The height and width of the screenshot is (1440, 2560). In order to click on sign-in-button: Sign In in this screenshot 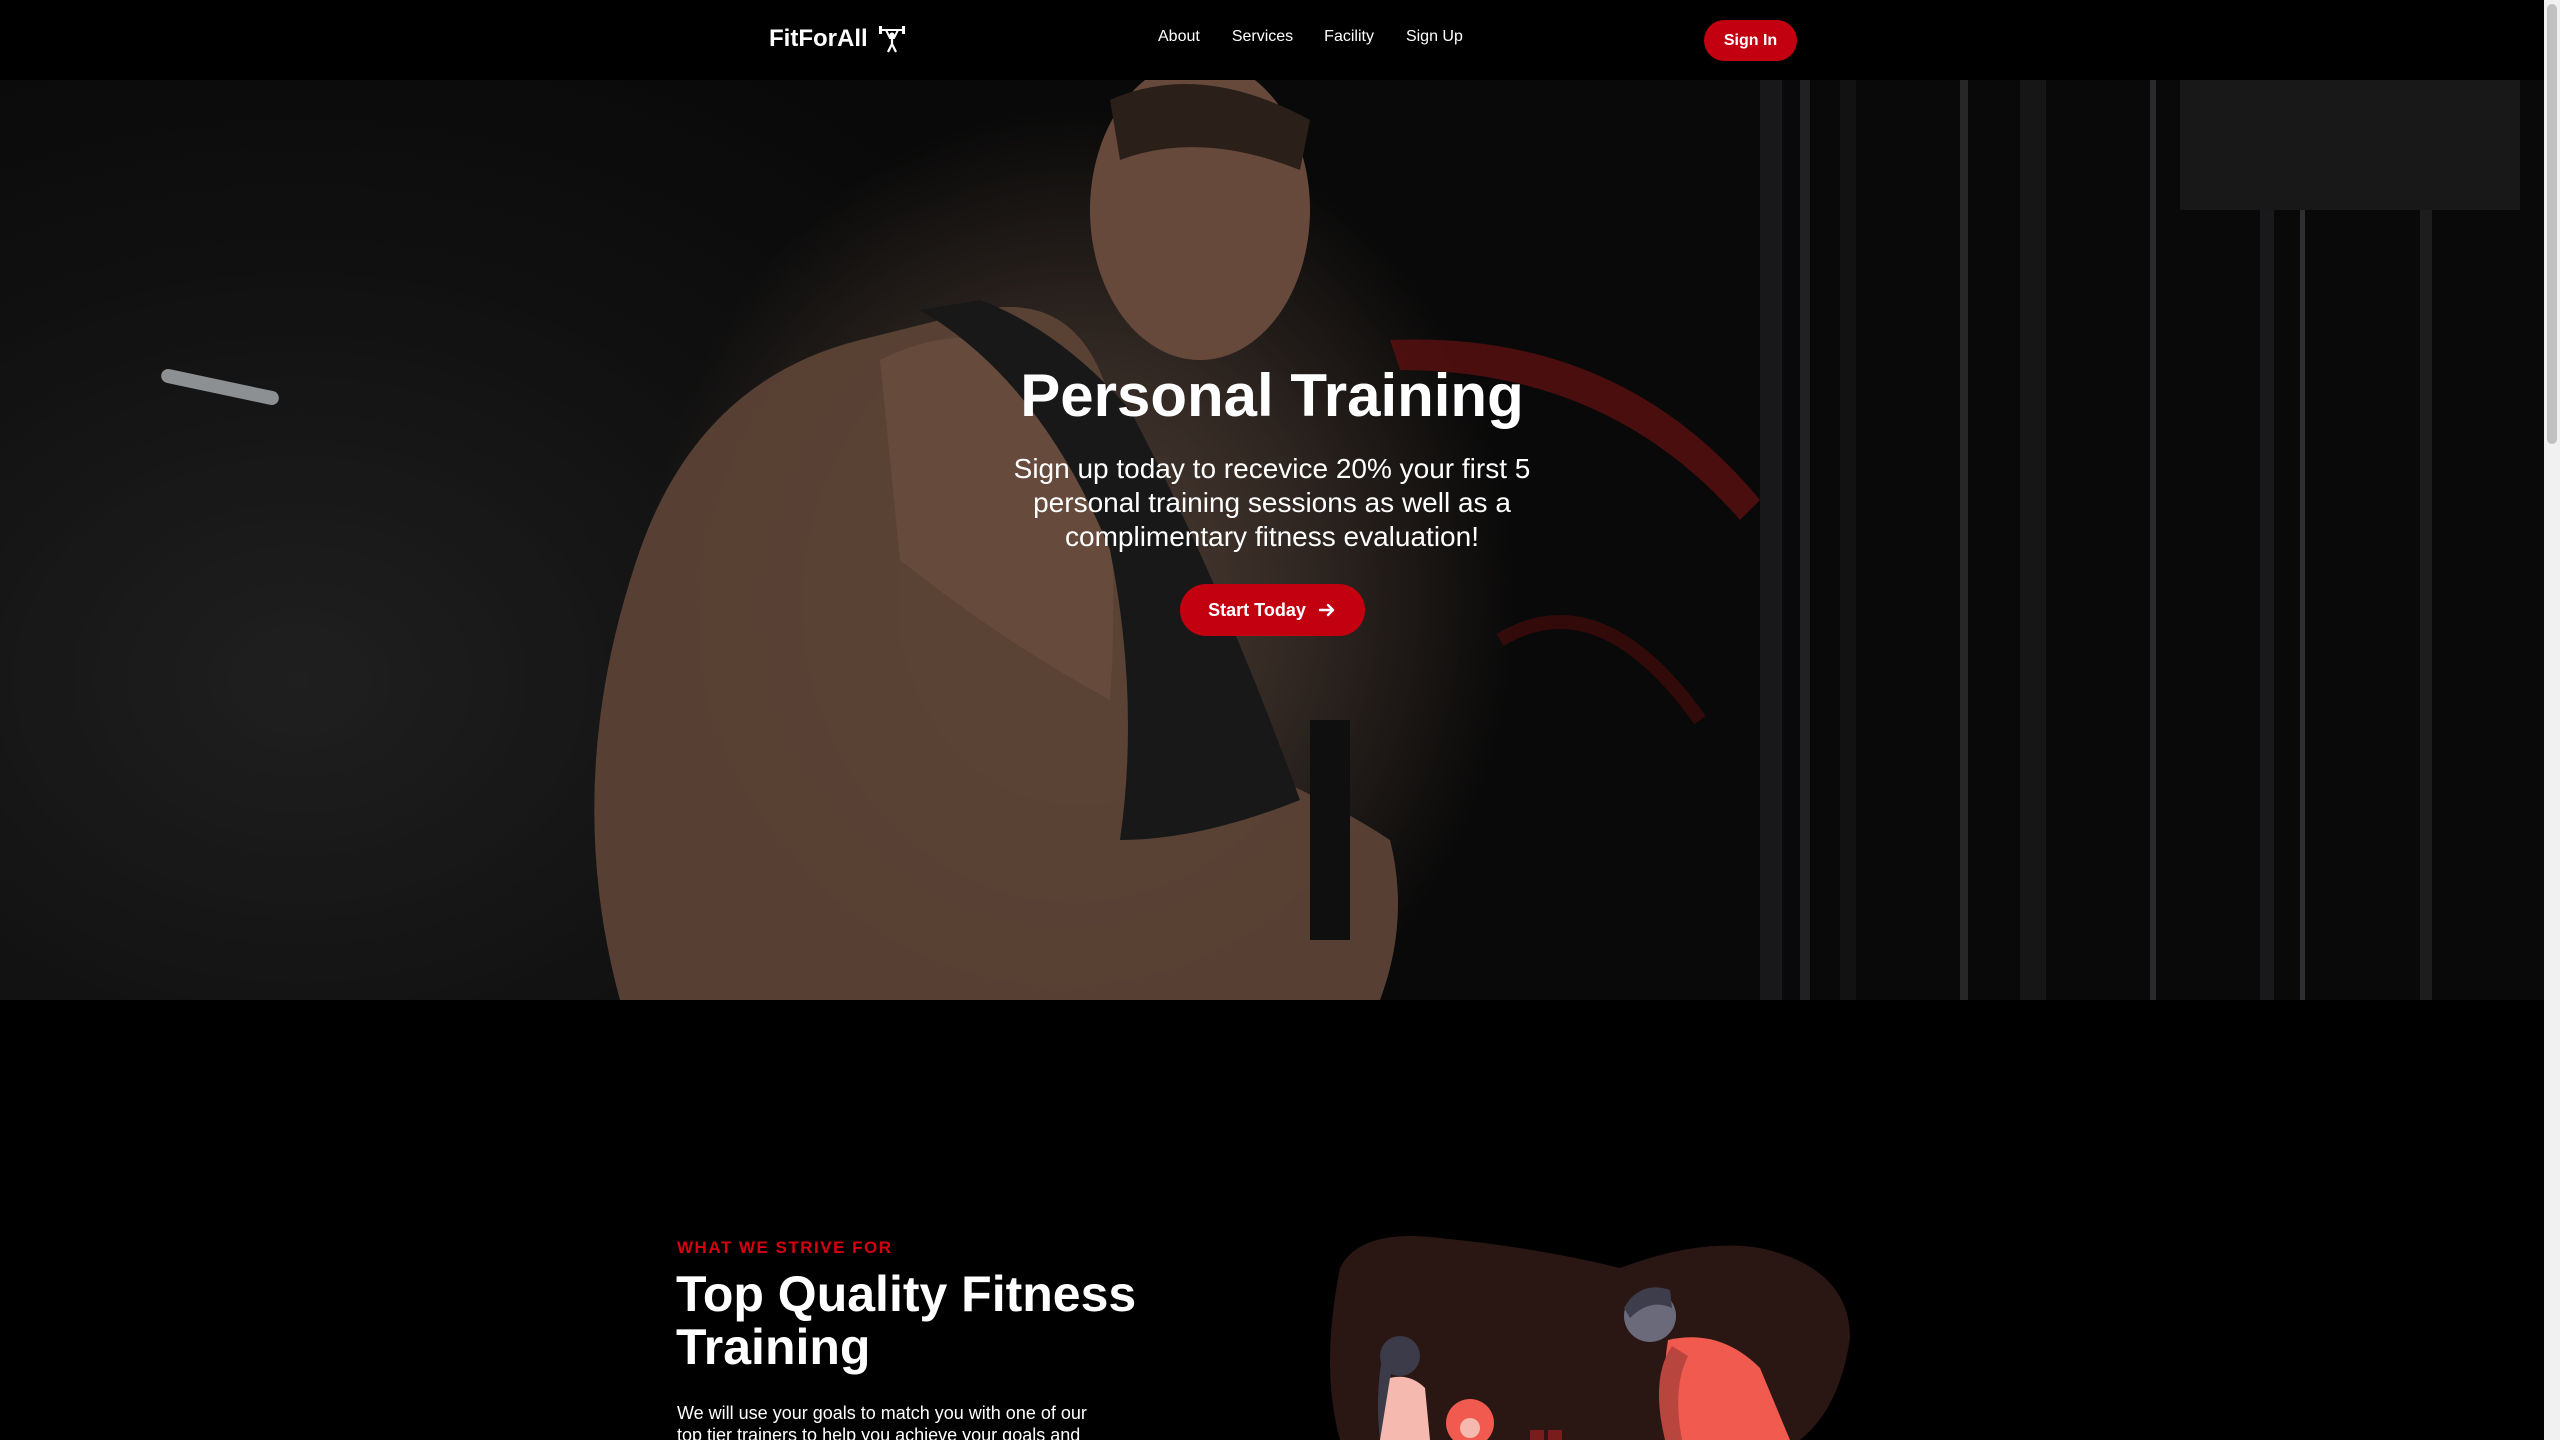, I will do `click(1750, 40)`.